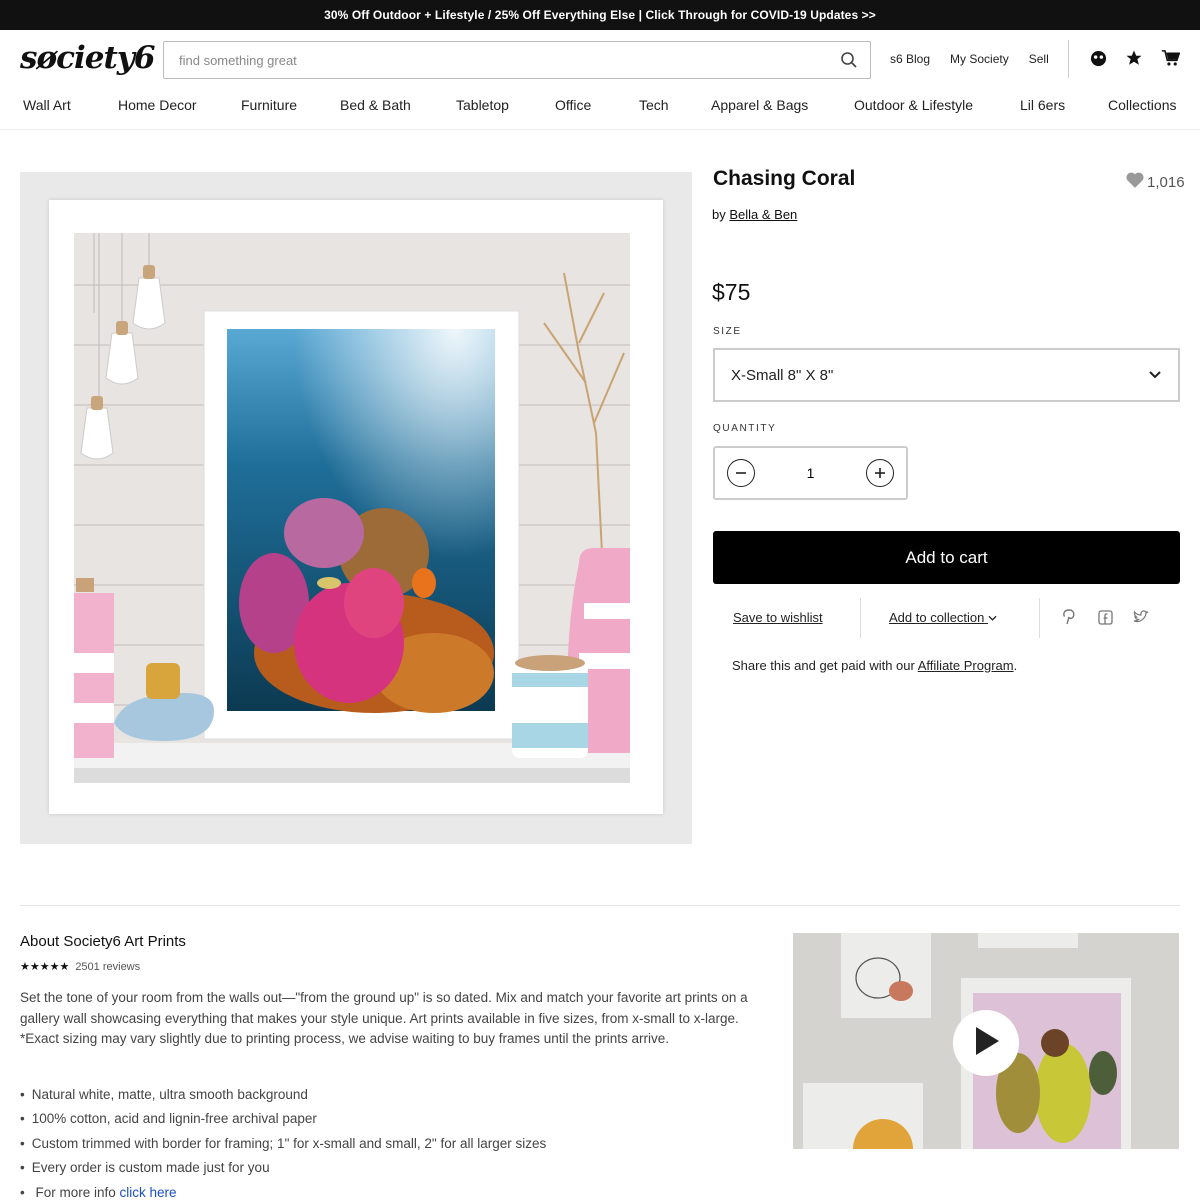 The width and height of the screenshot is (1200, 1200). Describe the element at coordinates (1135, 182) in the screenshot. I see `heart-icon` at that location.